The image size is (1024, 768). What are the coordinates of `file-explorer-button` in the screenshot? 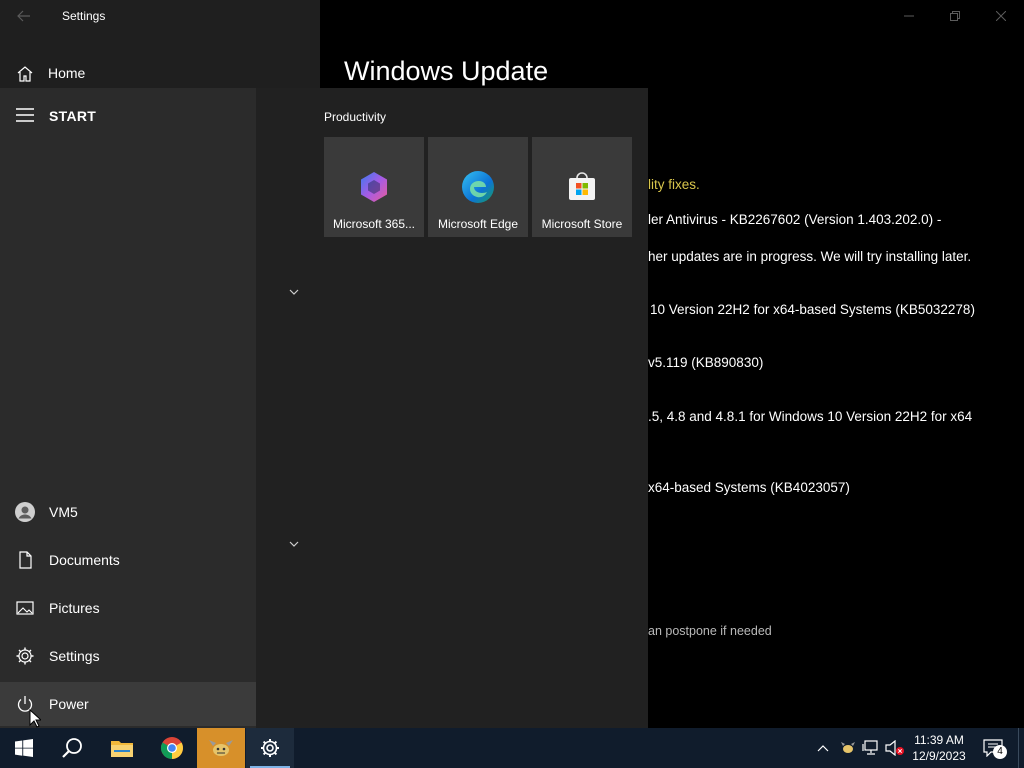 It's located at (122, 748).